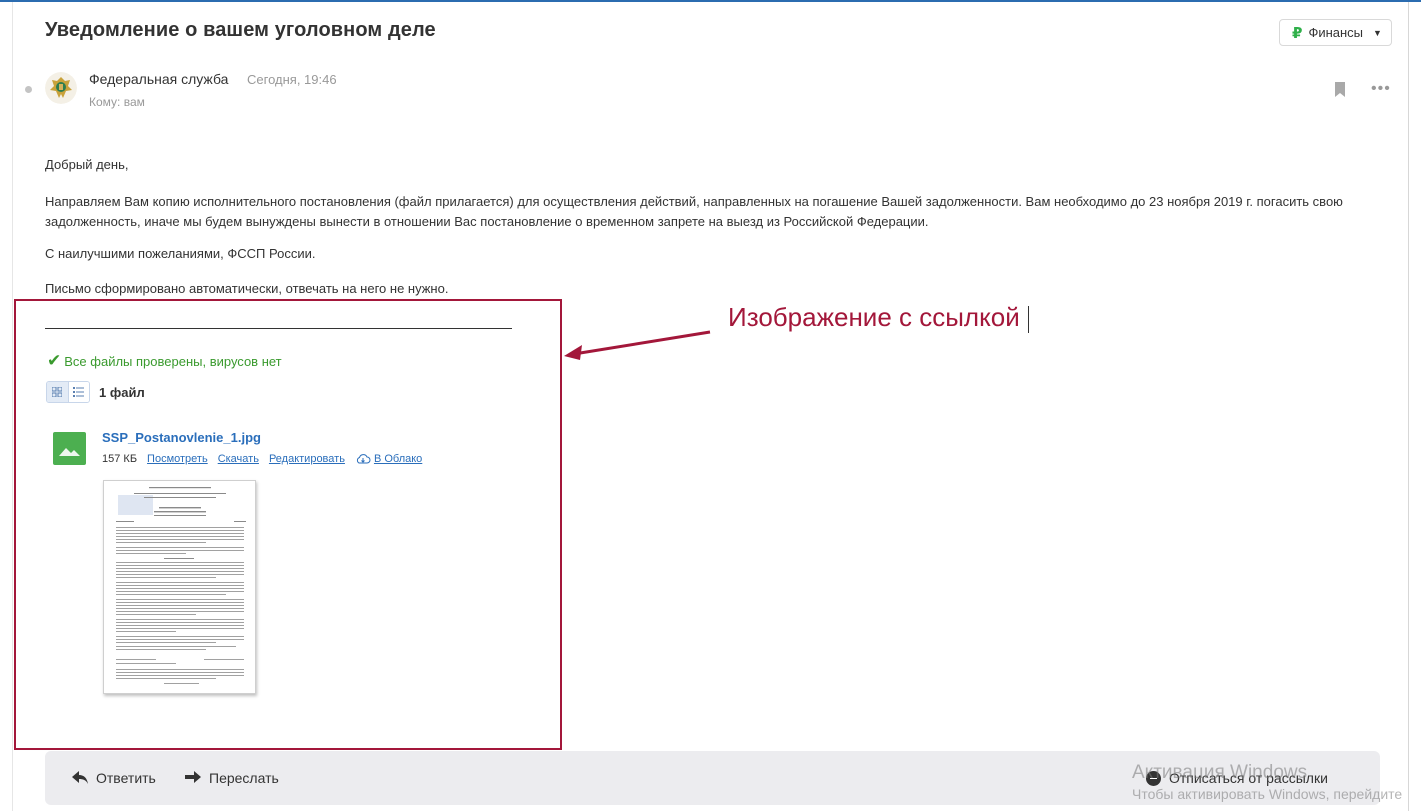 The height and width of the screenshot is (811, 1421). I want to click on email-closing: С наилучшими пожеланиями, ФССП России., so click(180, 253).